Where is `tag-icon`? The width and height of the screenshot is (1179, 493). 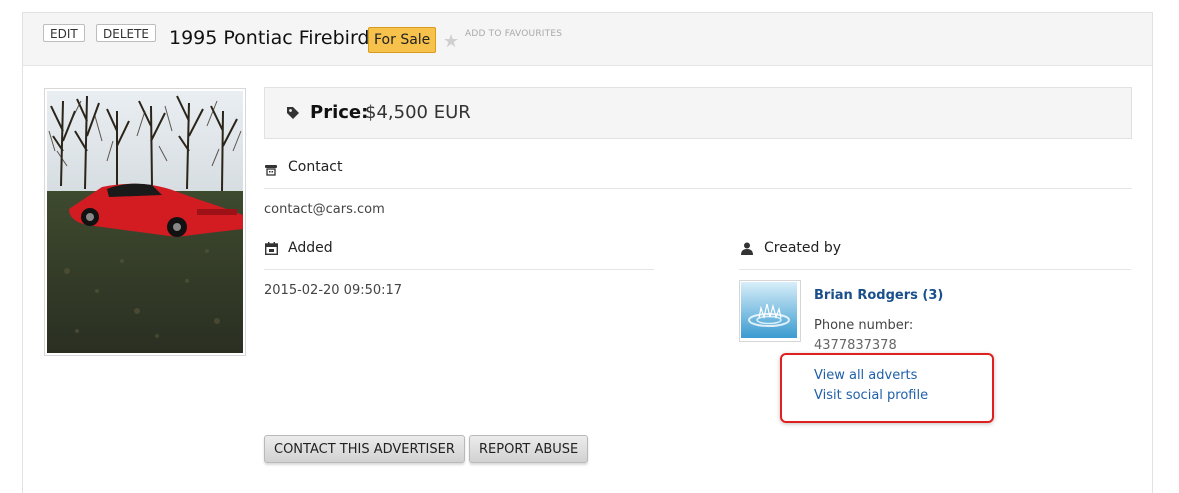 tag-icon is located at coordinates (293, 114).